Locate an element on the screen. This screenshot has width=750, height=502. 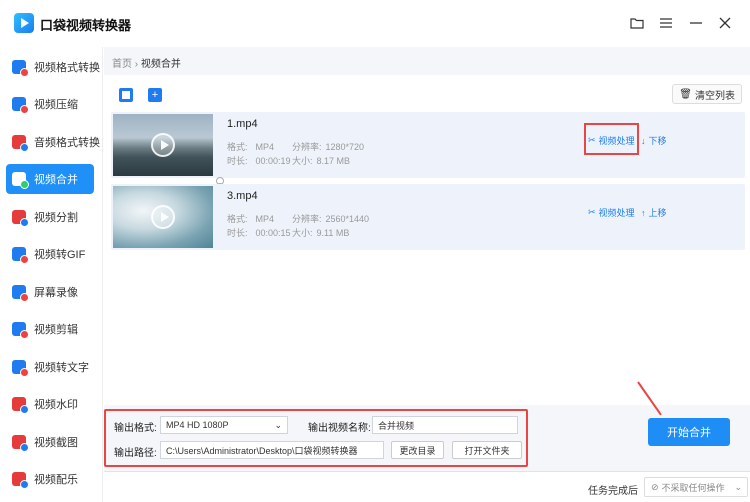
breadcrumb-home: 首页 is located at coordinates (122, 64).